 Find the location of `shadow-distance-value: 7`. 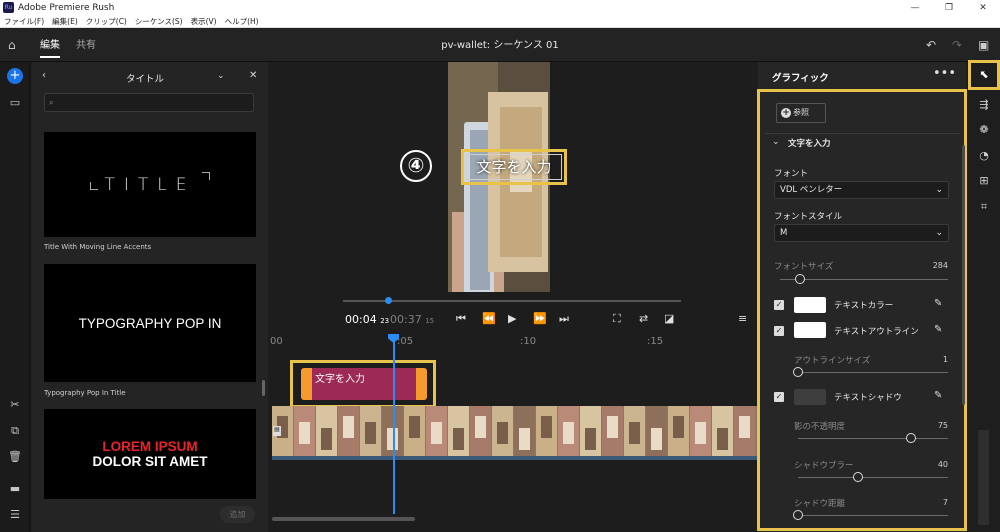

shadow-distance-value: 7 is located at coordinates (933, 502).